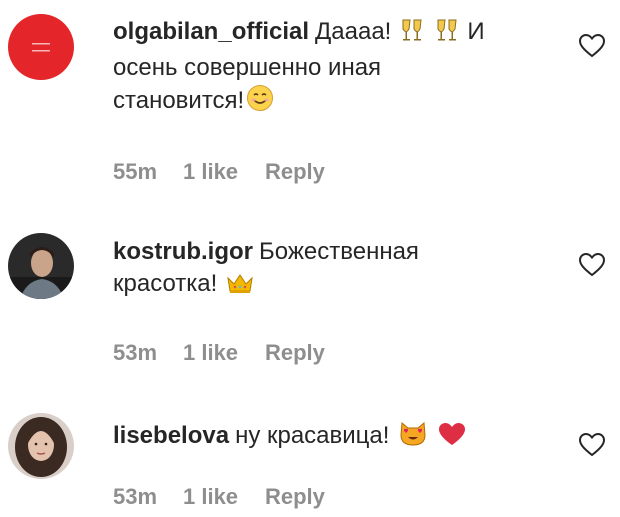 The height and width of the screenshot is (517, 620). I want to click on comment-text: kostrub.igor Божественная красотка!, so click(333, 270).